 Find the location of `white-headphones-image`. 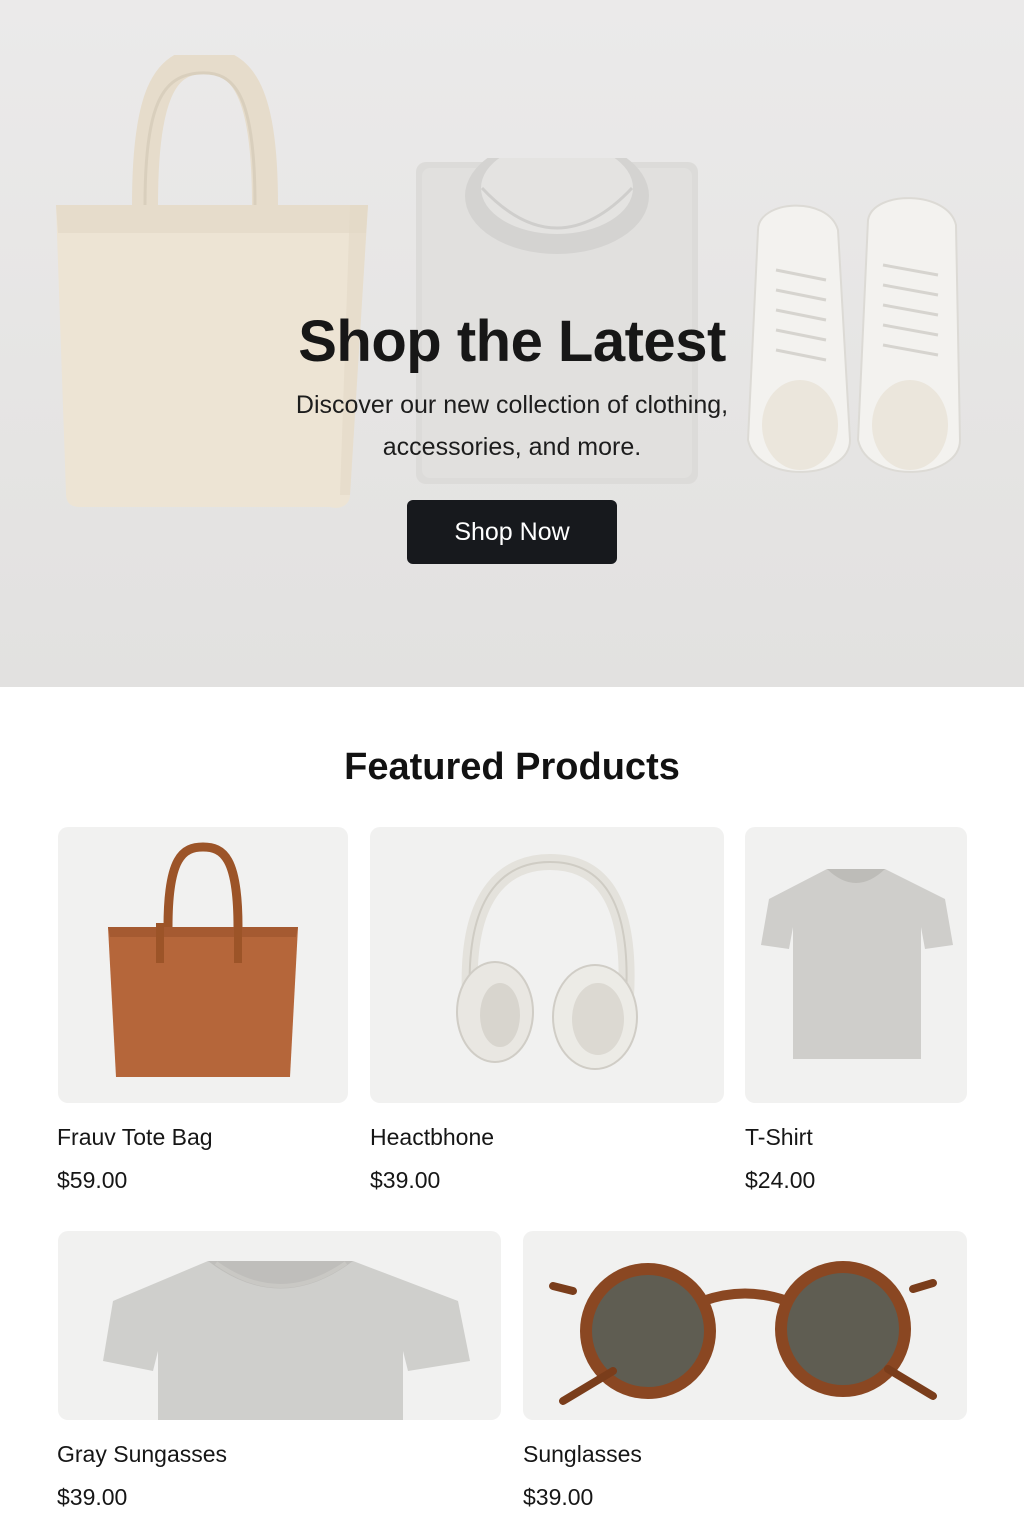

white-headphones-image is located at coordinates (547, 961).